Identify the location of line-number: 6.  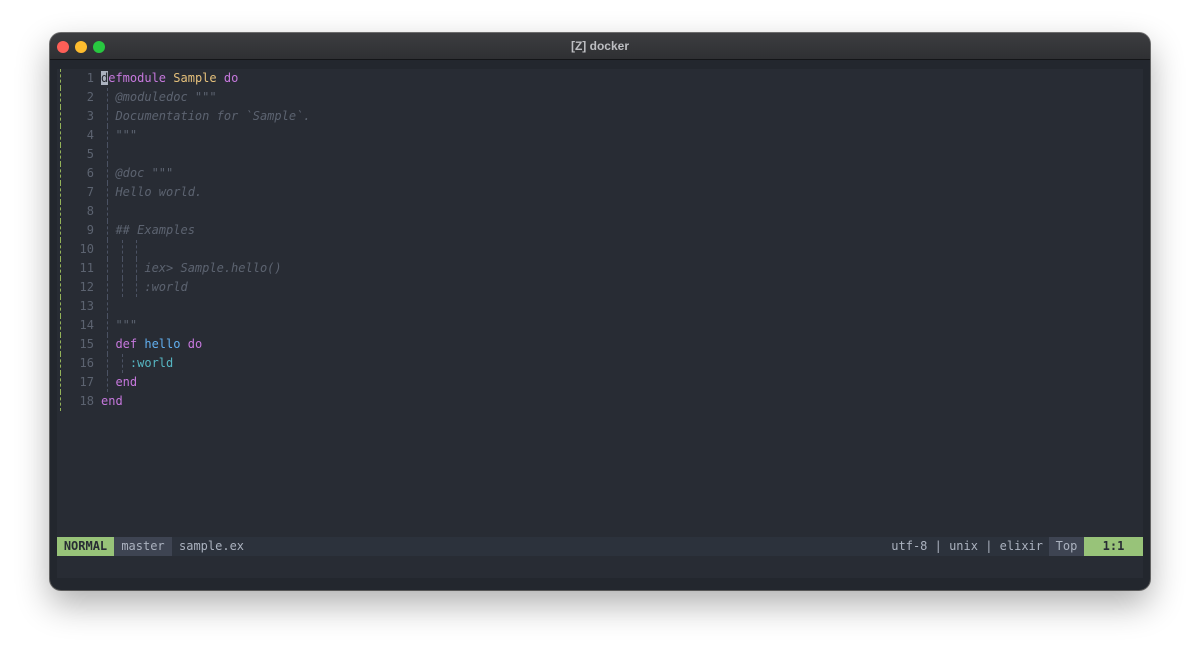
(90, 173).